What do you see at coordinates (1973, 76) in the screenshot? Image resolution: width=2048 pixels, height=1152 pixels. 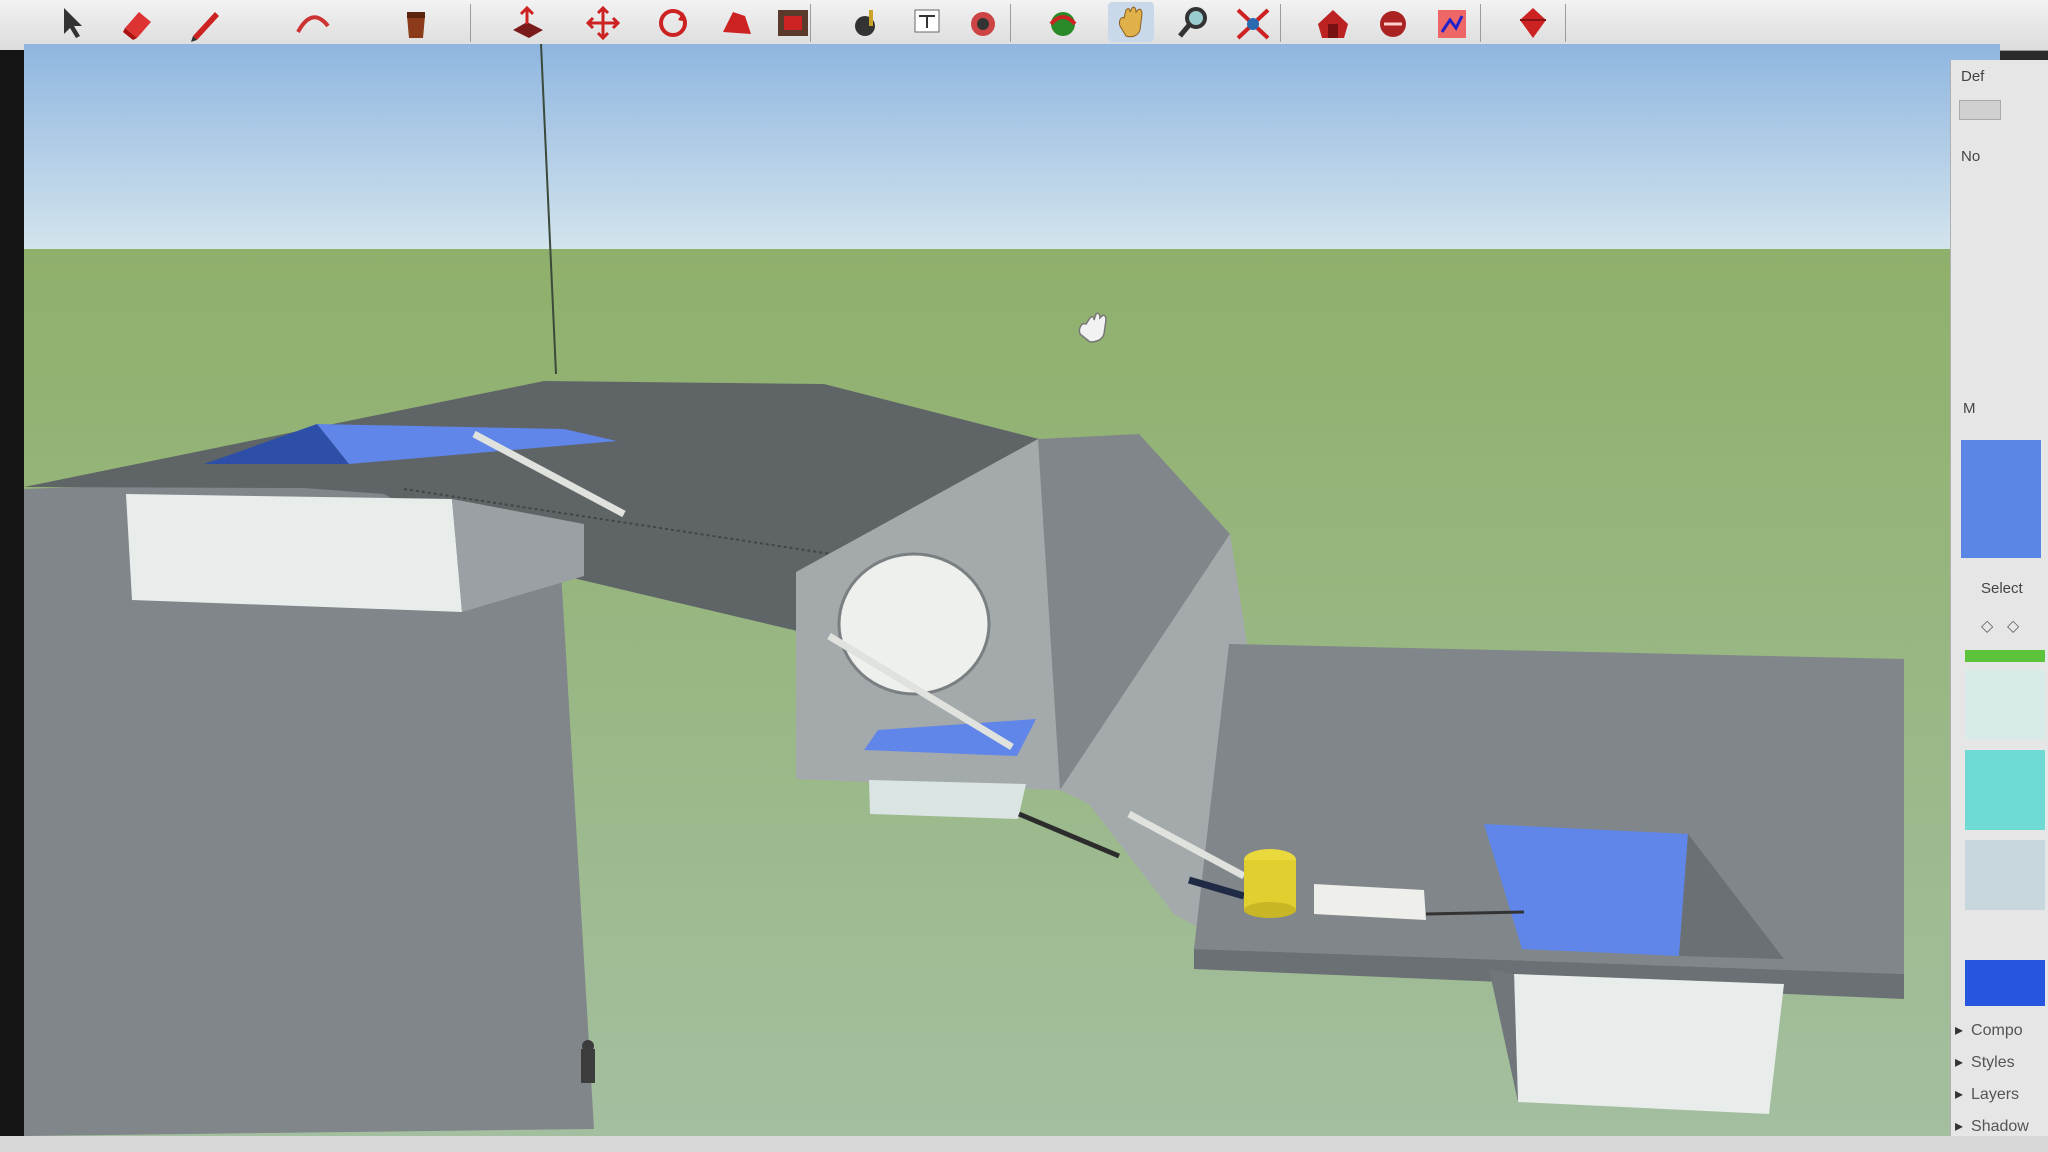 I see `default-tray-label: Def` at bounding box center [1973, 76].